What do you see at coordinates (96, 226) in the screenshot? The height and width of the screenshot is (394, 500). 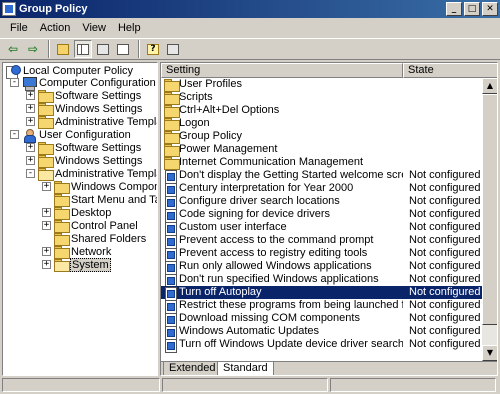 I see `tree-item-control-panel: Control Panel` at bounding box center [96, 226].